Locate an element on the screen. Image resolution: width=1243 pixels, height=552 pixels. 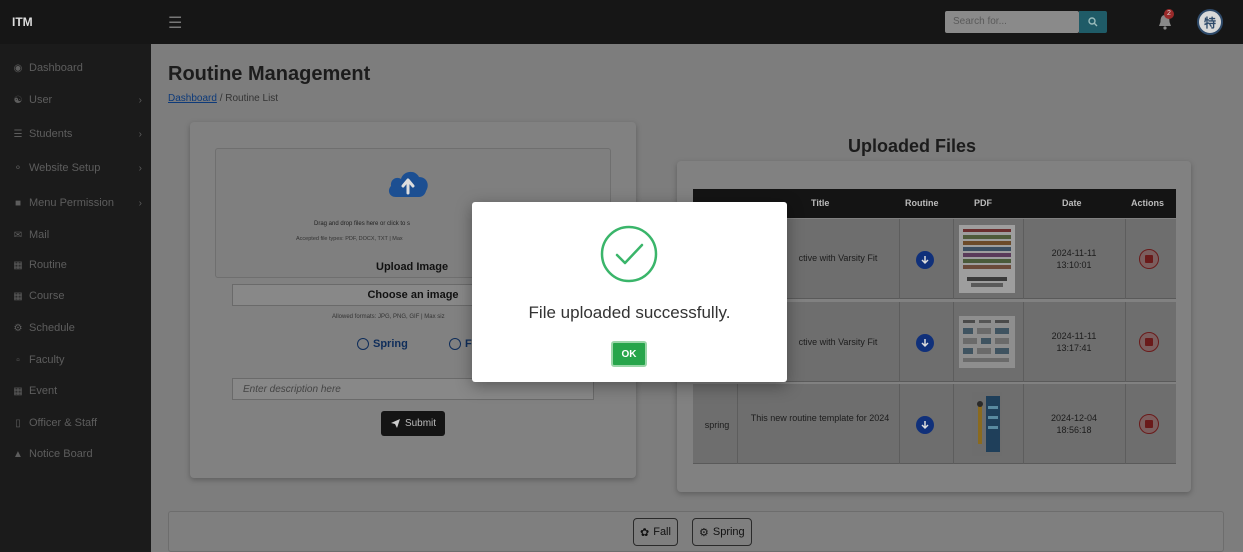
sidebar-item-course: ▦ Course is located at coordinates (77, 296).